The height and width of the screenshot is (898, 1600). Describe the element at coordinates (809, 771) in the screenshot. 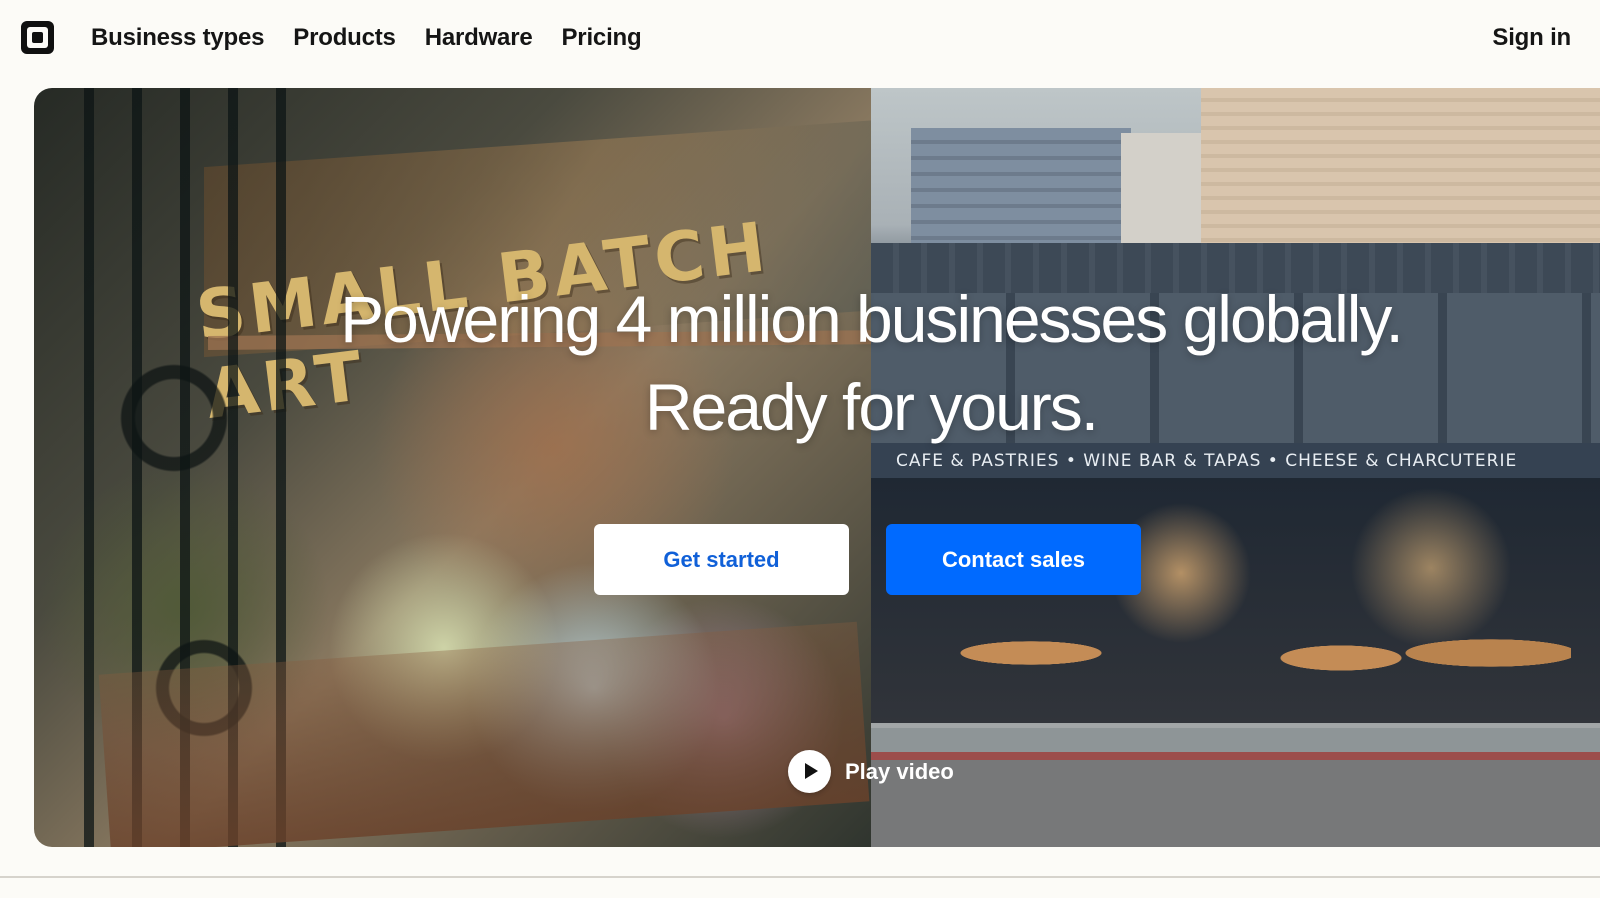

I see `play-icon` at that location.